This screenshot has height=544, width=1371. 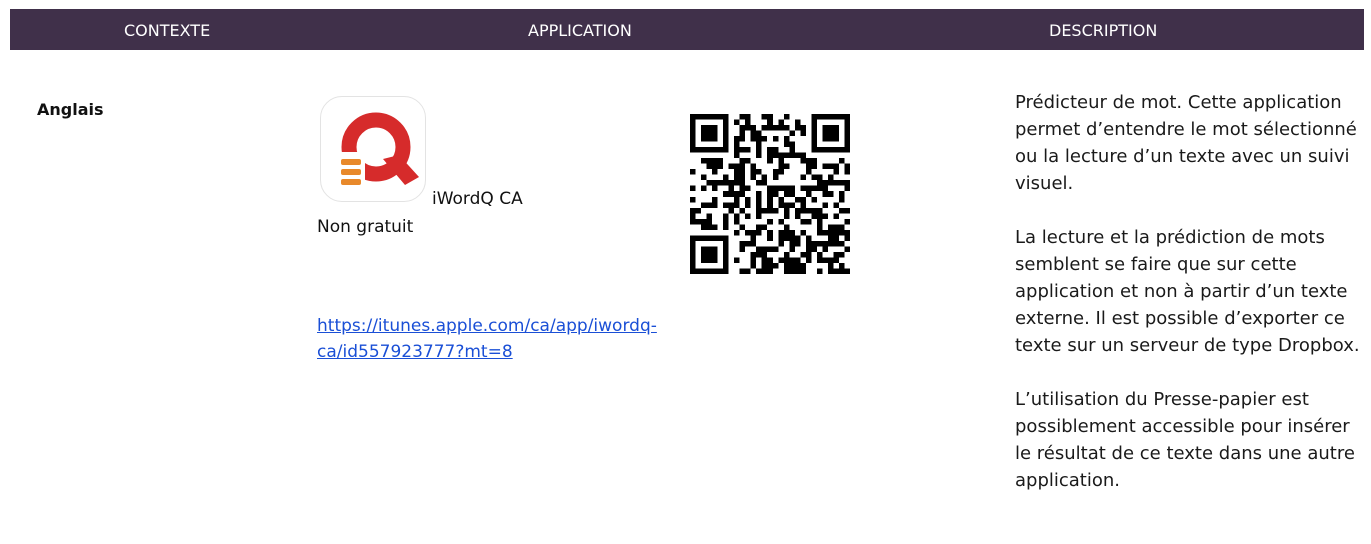 What do you see at coordinates (580, 30) in the screenshot?
I see `header-application: APPLICATION` at bounding box center [580, 30].